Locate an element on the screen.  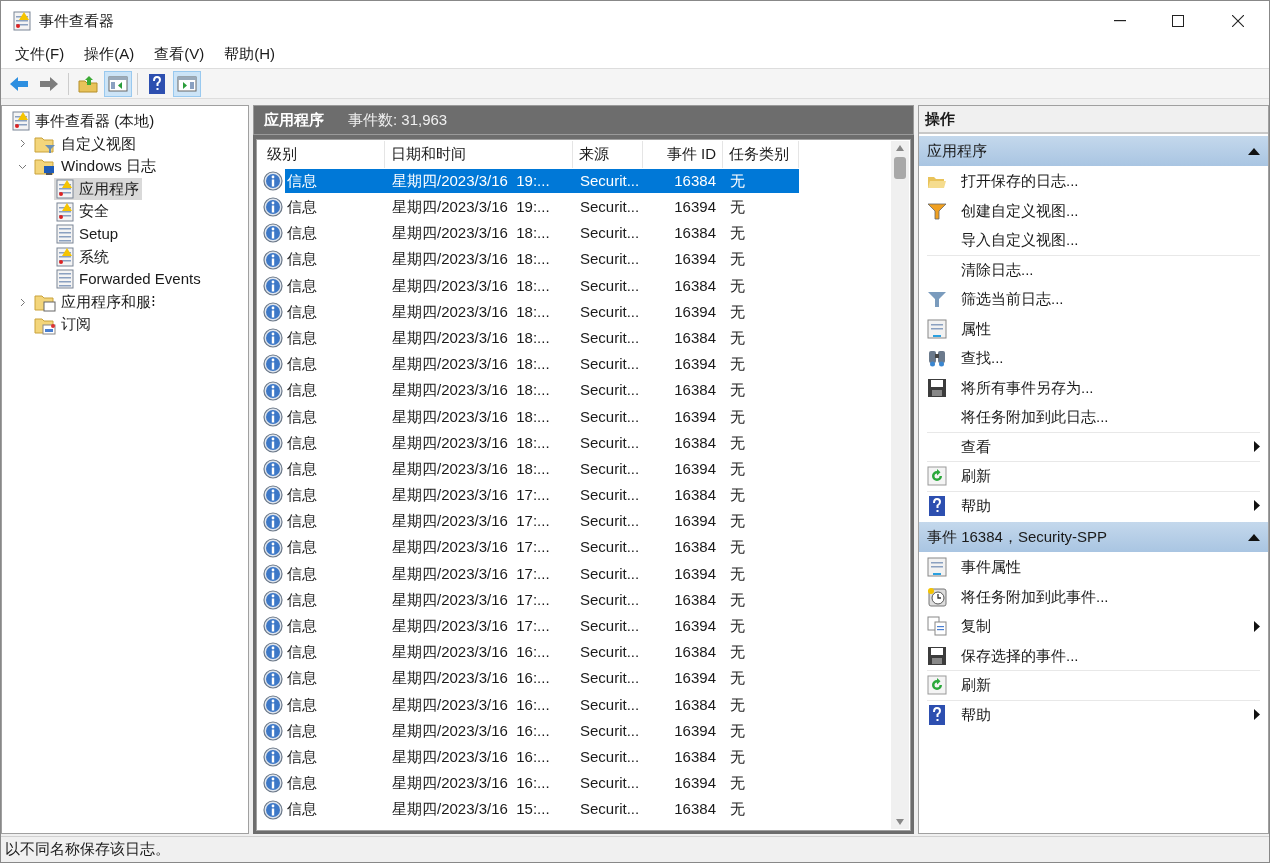
column-header: 任务类别 is located at coordinates (761, 154).